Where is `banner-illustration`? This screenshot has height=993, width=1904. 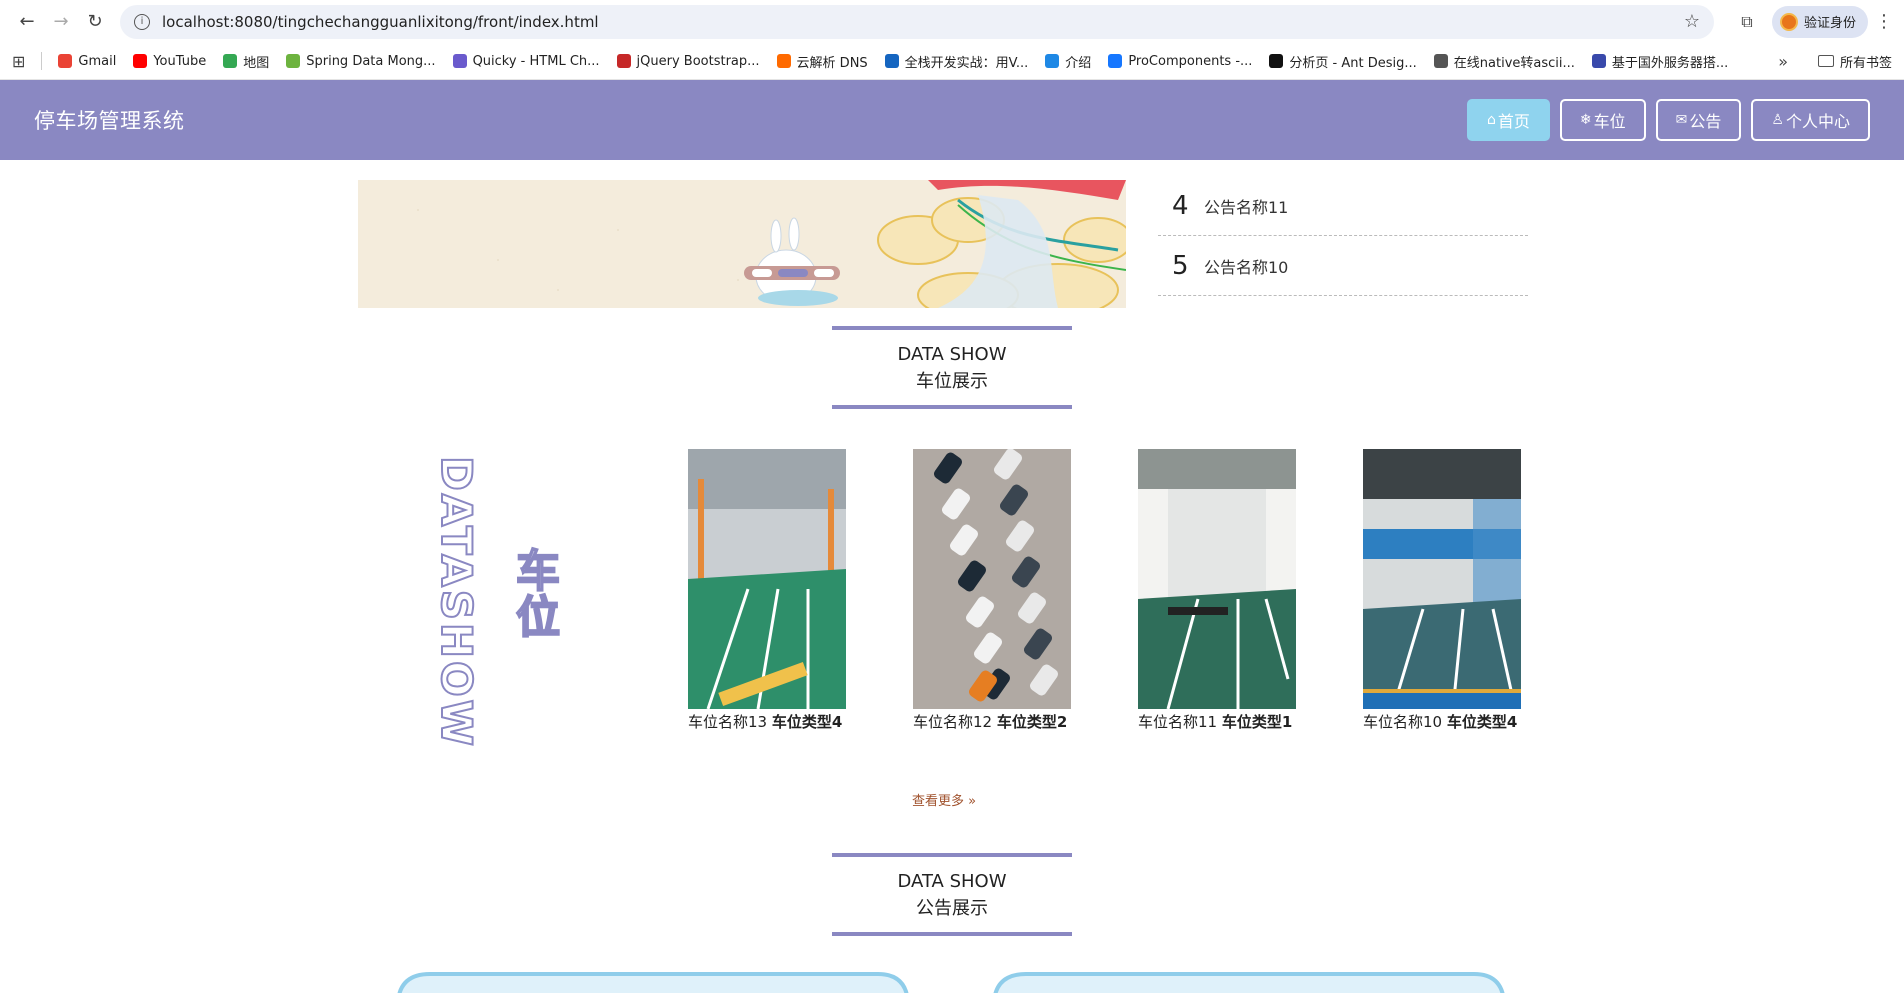
banner-illustration is located at coordinates (742, 244).